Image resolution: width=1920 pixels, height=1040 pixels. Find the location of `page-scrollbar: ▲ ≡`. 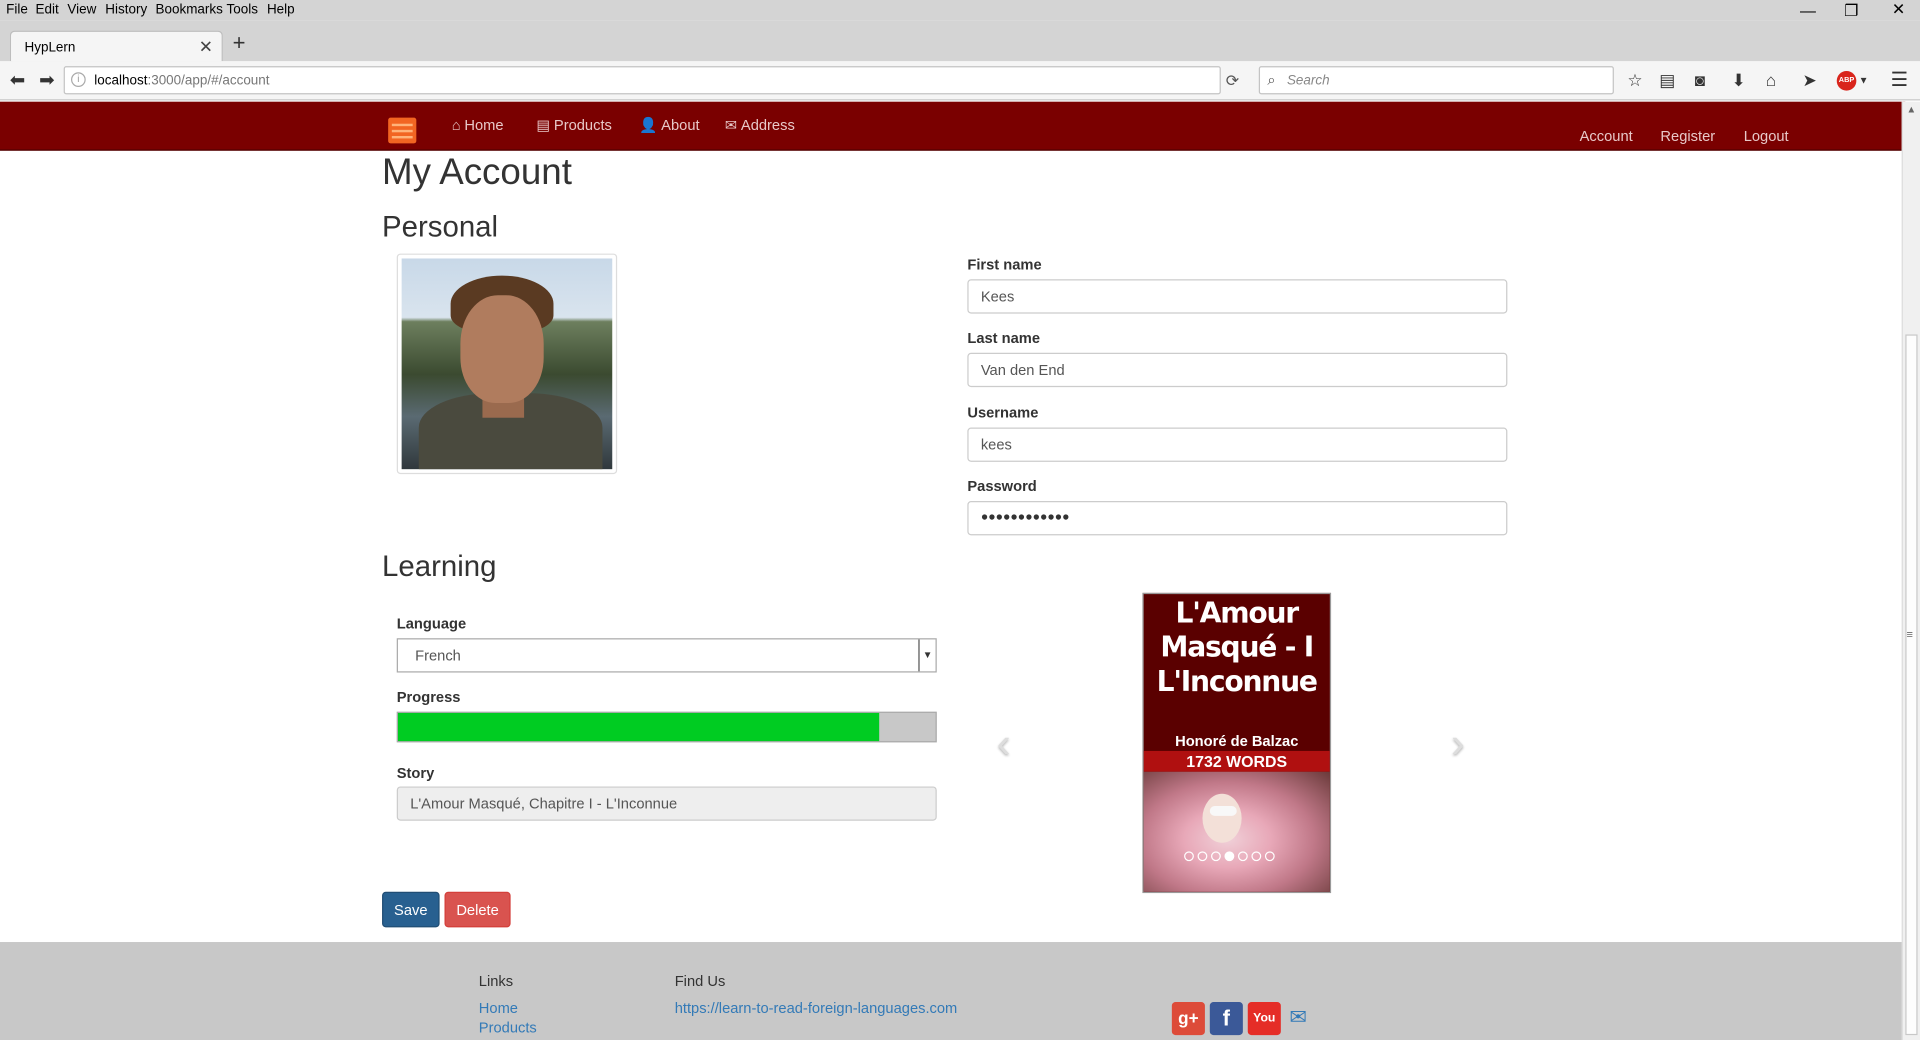

page-scrollbar: ▲ ≡ is located at coordinates (1910, 570).